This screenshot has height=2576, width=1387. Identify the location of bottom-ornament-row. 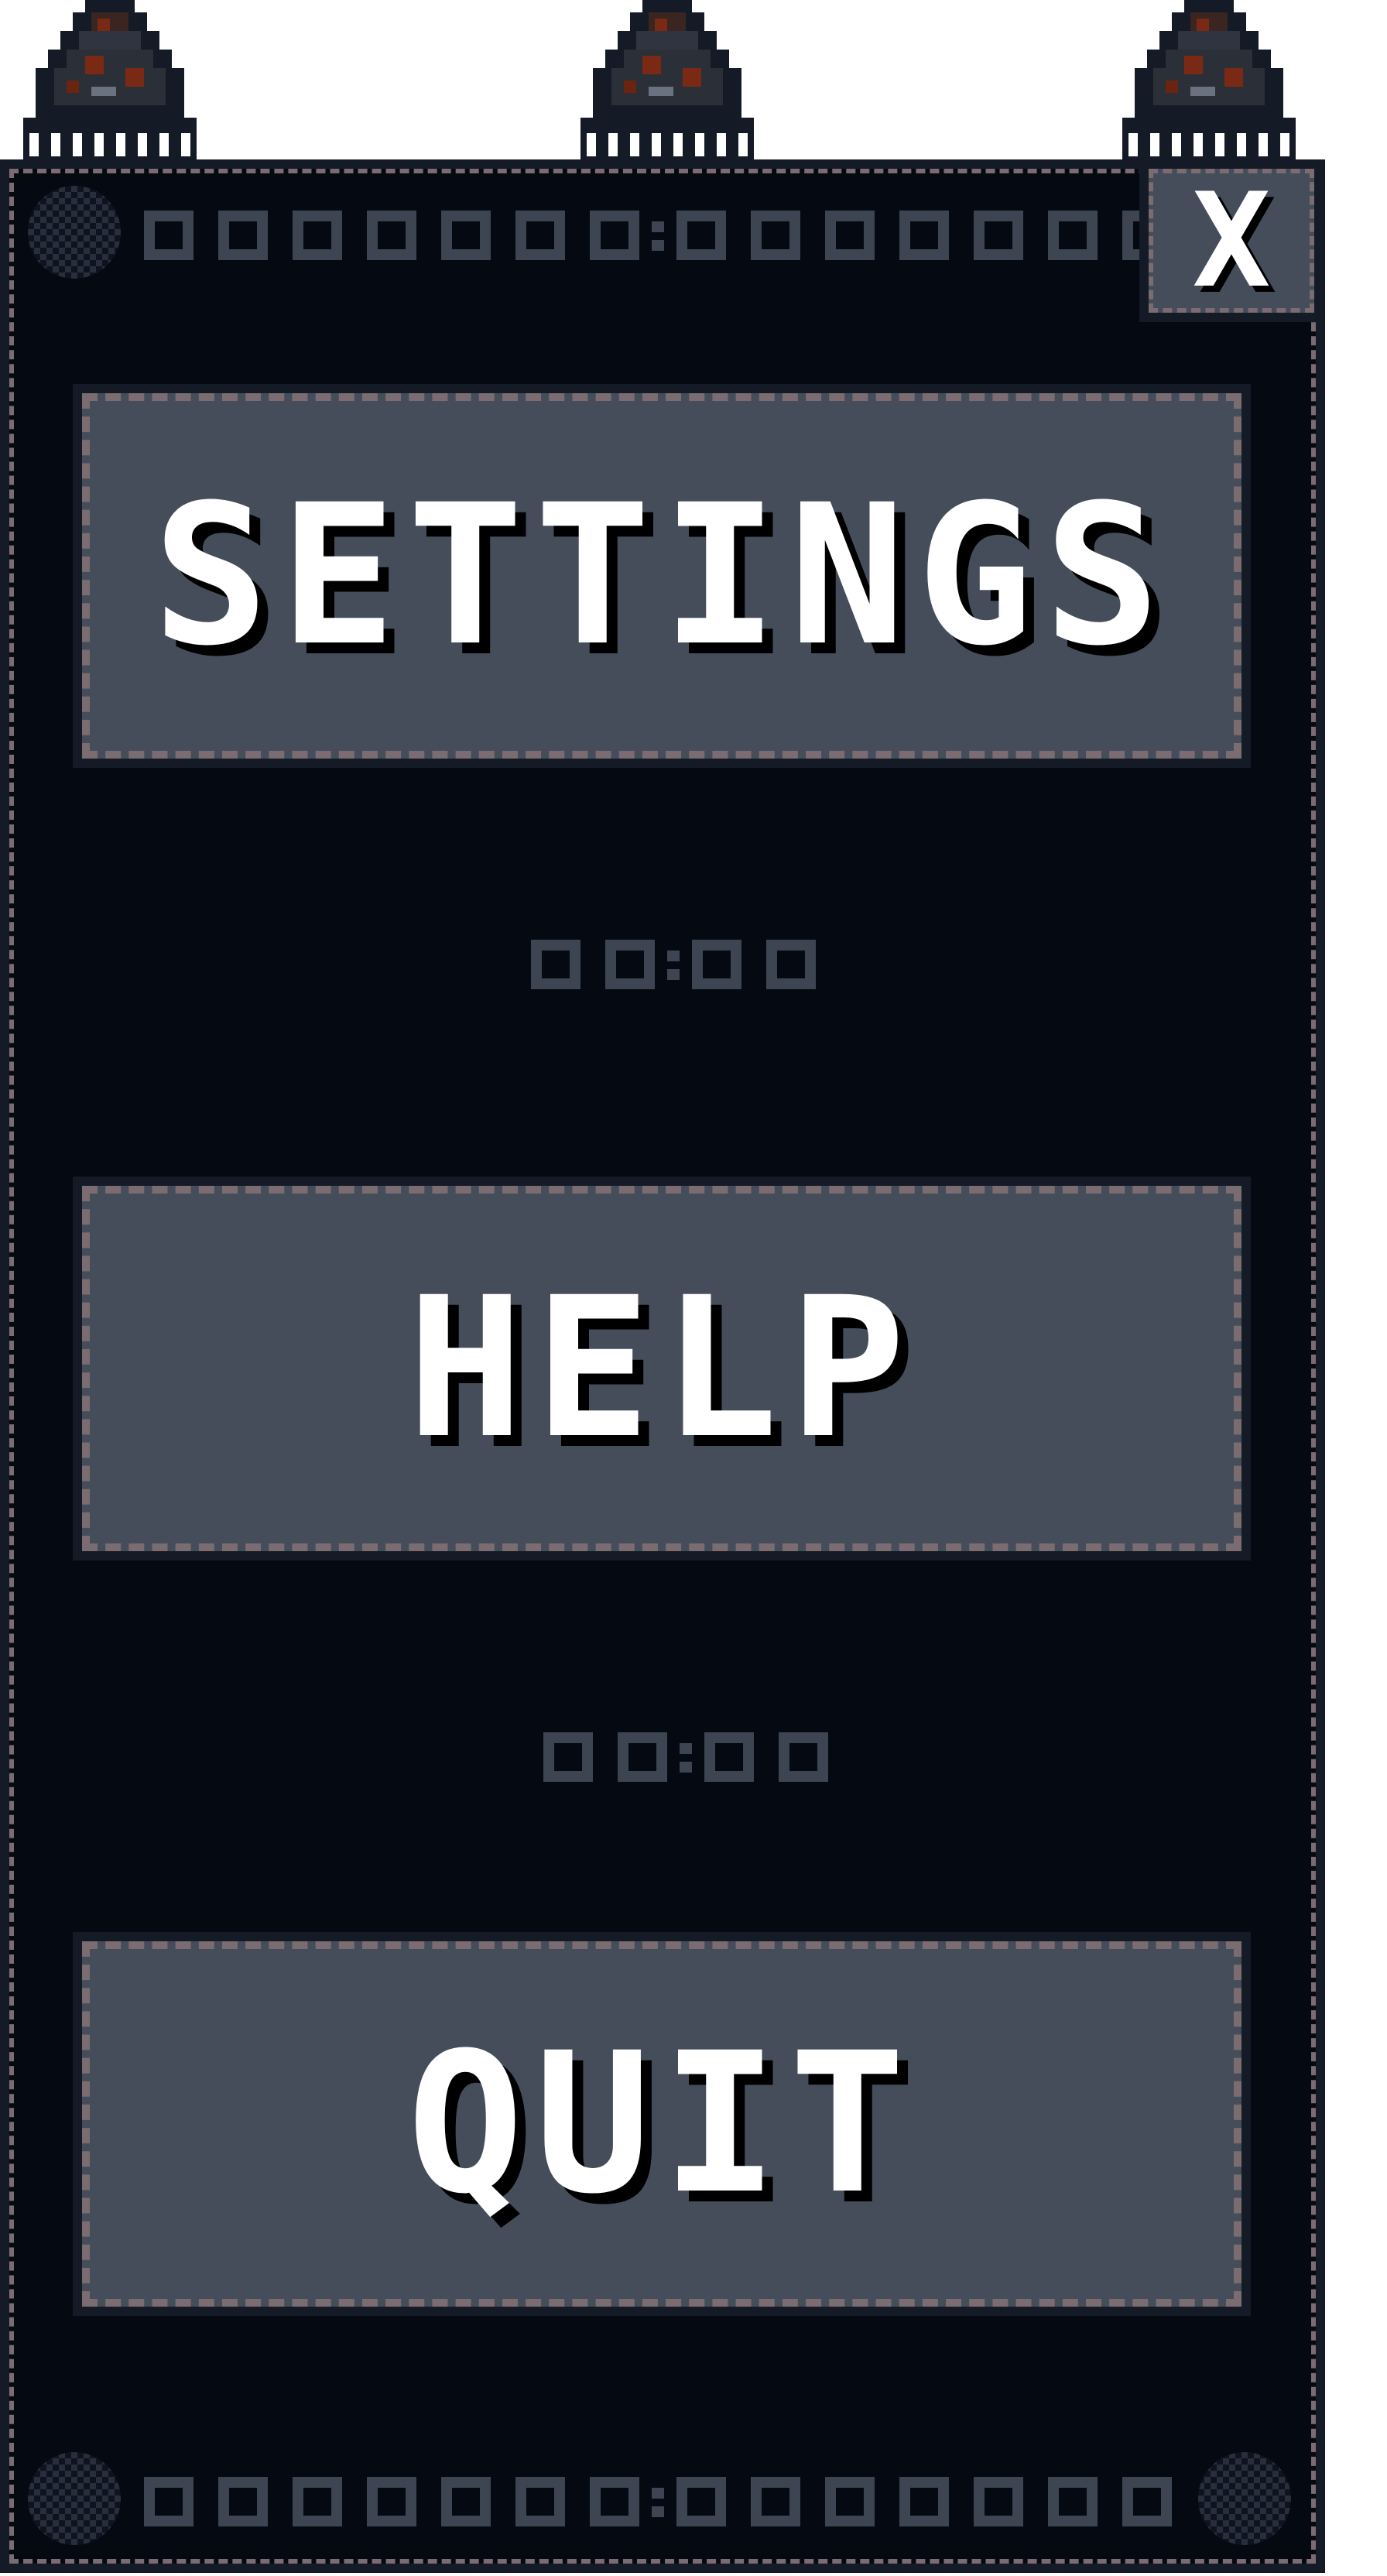
(658, 2501).